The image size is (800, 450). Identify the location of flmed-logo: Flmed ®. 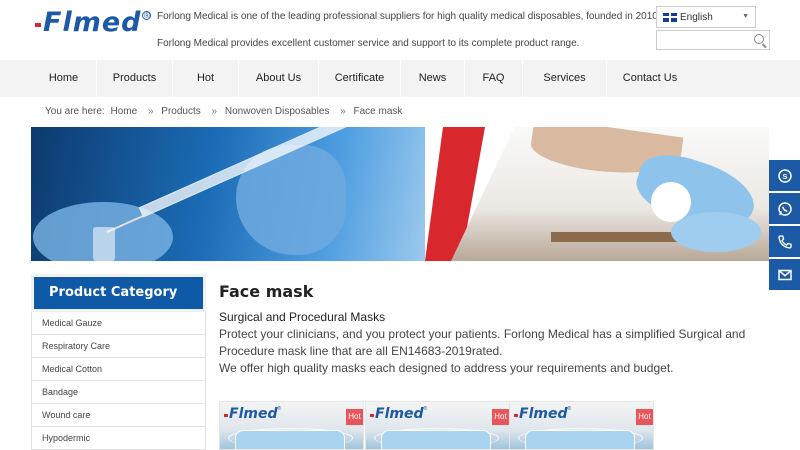
(93, 22).